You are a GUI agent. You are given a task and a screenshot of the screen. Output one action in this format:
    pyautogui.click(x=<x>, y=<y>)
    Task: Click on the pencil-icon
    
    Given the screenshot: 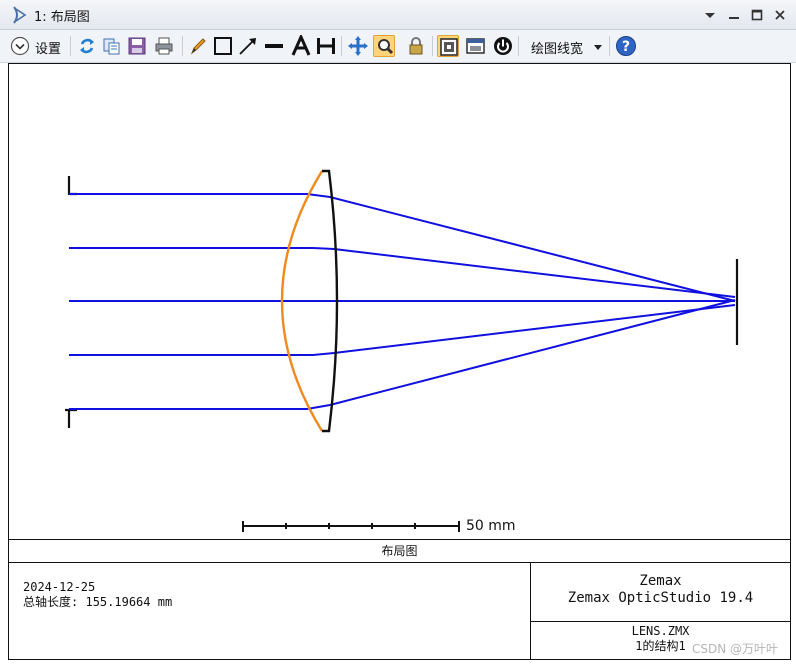 What is the action you would take?
    pyautogui.click(x=198, y=46)
    